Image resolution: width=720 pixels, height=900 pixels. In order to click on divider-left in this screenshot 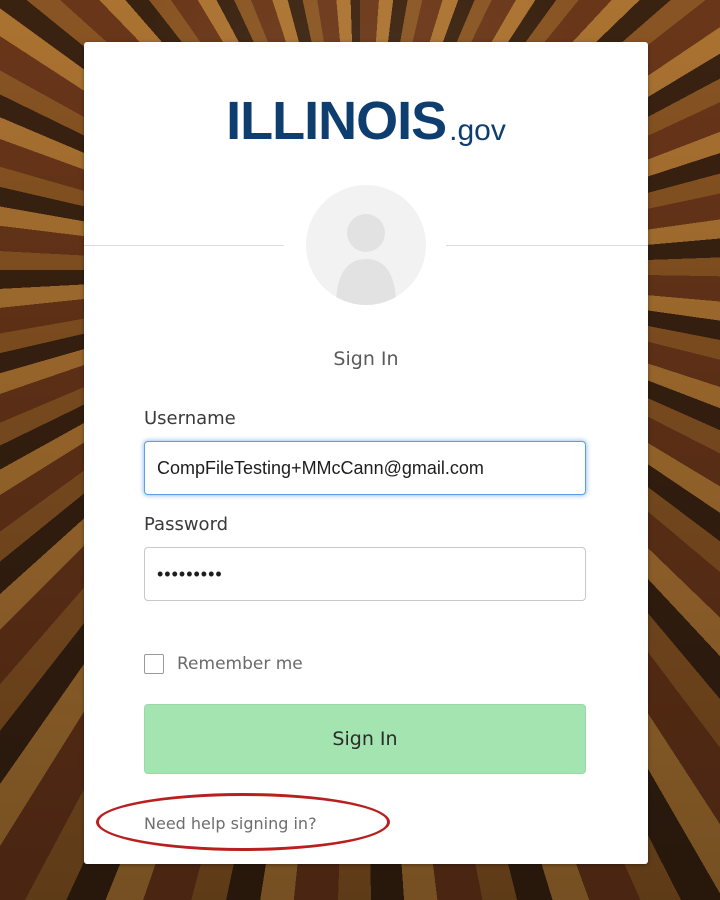, I will do `click(184, 245)`.